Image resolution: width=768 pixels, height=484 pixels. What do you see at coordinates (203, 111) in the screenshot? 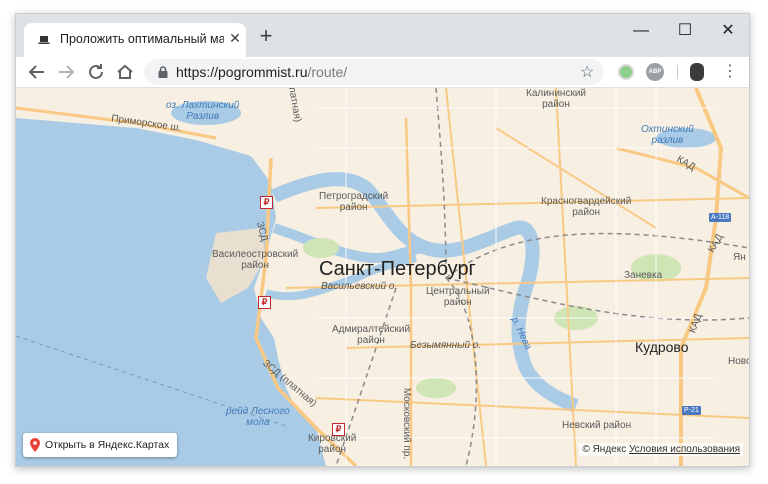
I see `lakhta-lake-label: оз. Лахтинский Разлив` at bounding box center [203, 111].